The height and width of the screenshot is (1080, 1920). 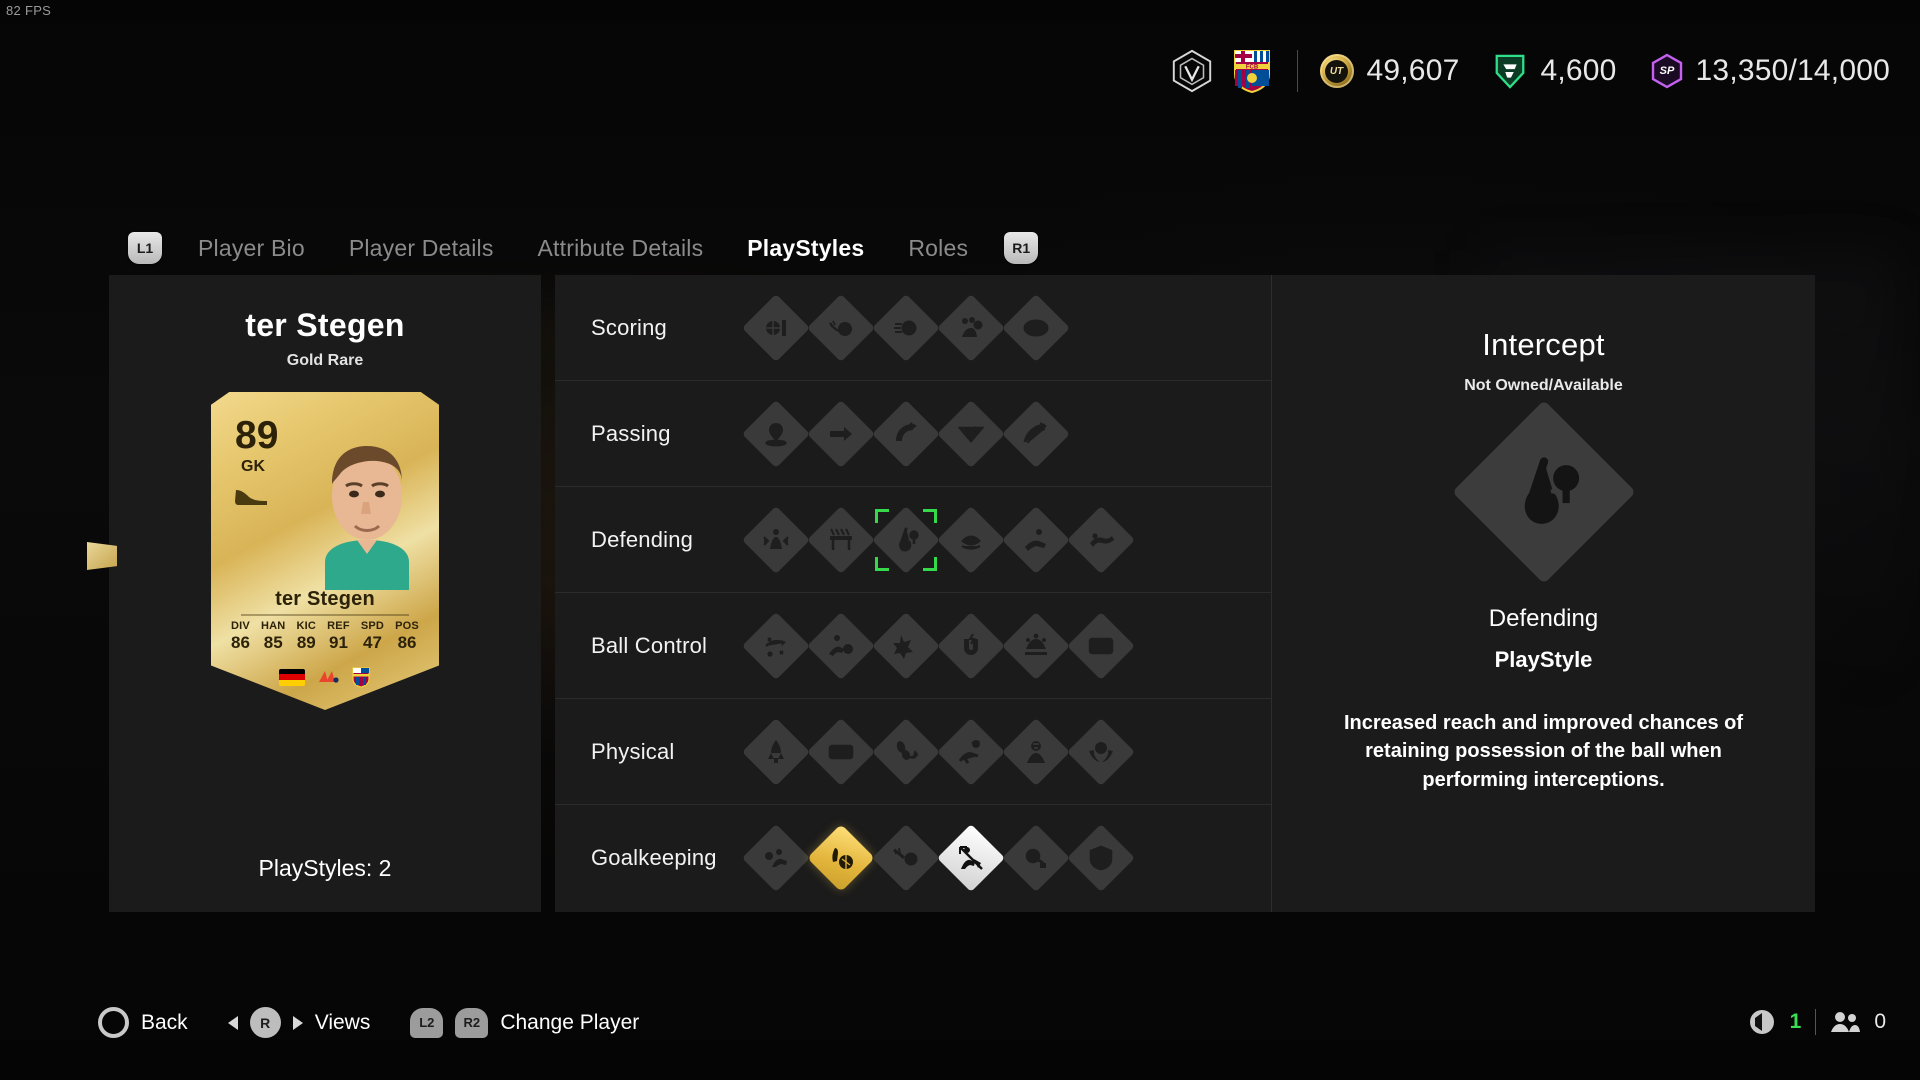 What do you see at coordinates (306, 642) in the screenshot?
I see `stat-value: 89` at bounding box center [306, 642].